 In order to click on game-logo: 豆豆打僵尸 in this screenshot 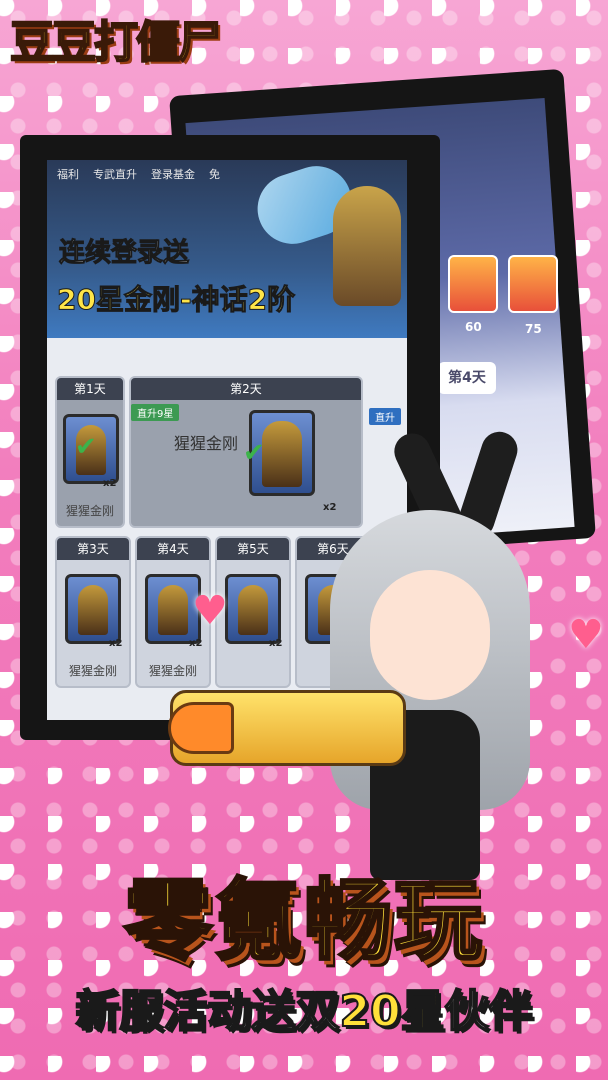, I will do `click(116, 42)`.